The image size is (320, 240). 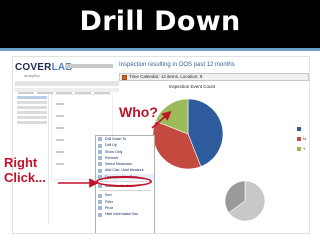 What do you see at coordinates (115, 149) in the screenshot?
I see `annotation-arrows` at bounding box center [115, 149].